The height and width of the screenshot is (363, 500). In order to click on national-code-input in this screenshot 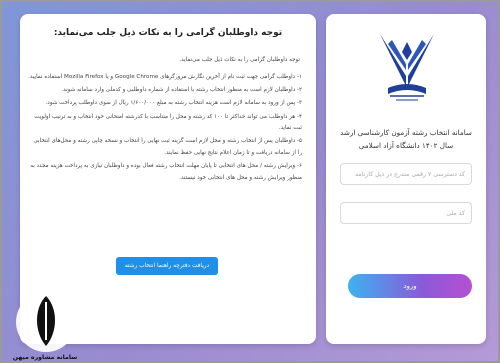, I will do `click(406, 213)`.